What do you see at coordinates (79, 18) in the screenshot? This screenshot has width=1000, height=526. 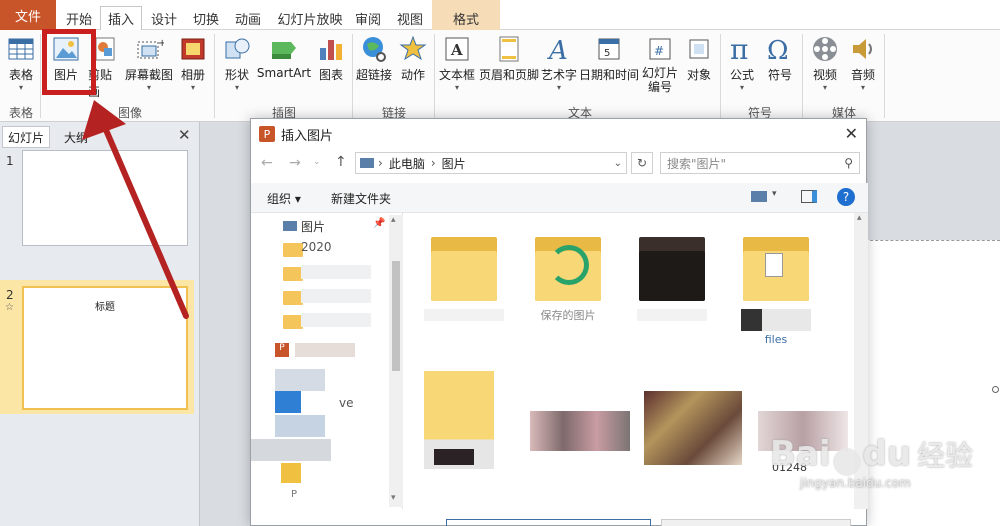 I see `tab-home: 开始` at bounding box center [79, 18].